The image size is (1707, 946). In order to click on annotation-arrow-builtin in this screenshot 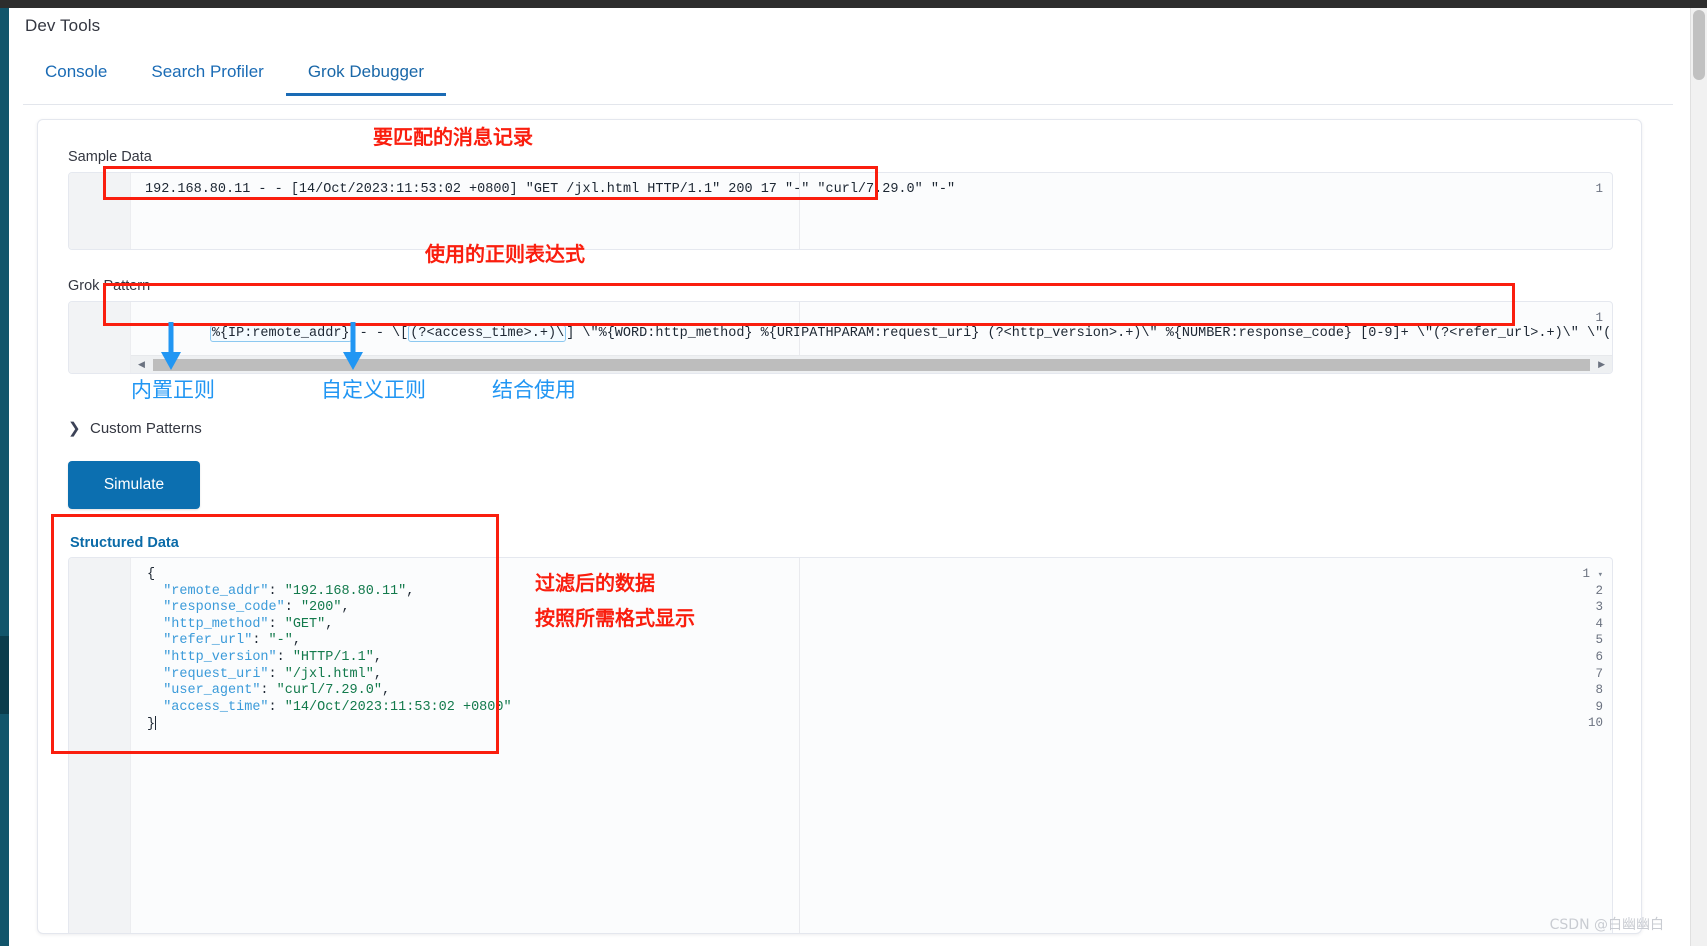, I will do `click(171, 346)`.